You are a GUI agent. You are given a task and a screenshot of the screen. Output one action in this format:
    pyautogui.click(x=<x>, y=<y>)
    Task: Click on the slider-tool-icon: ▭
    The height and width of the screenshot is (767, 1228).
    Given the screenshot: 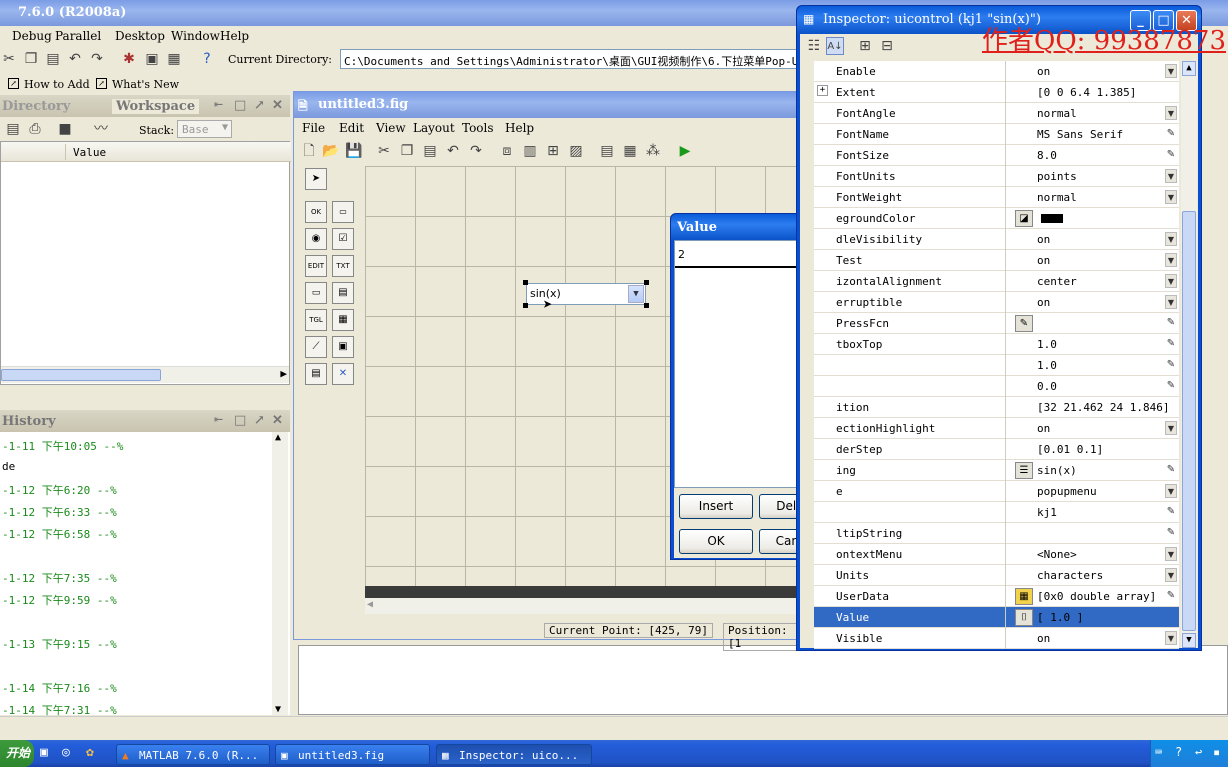 What is the action you would take?
    pyautogui.click(x=343, y=212)
    